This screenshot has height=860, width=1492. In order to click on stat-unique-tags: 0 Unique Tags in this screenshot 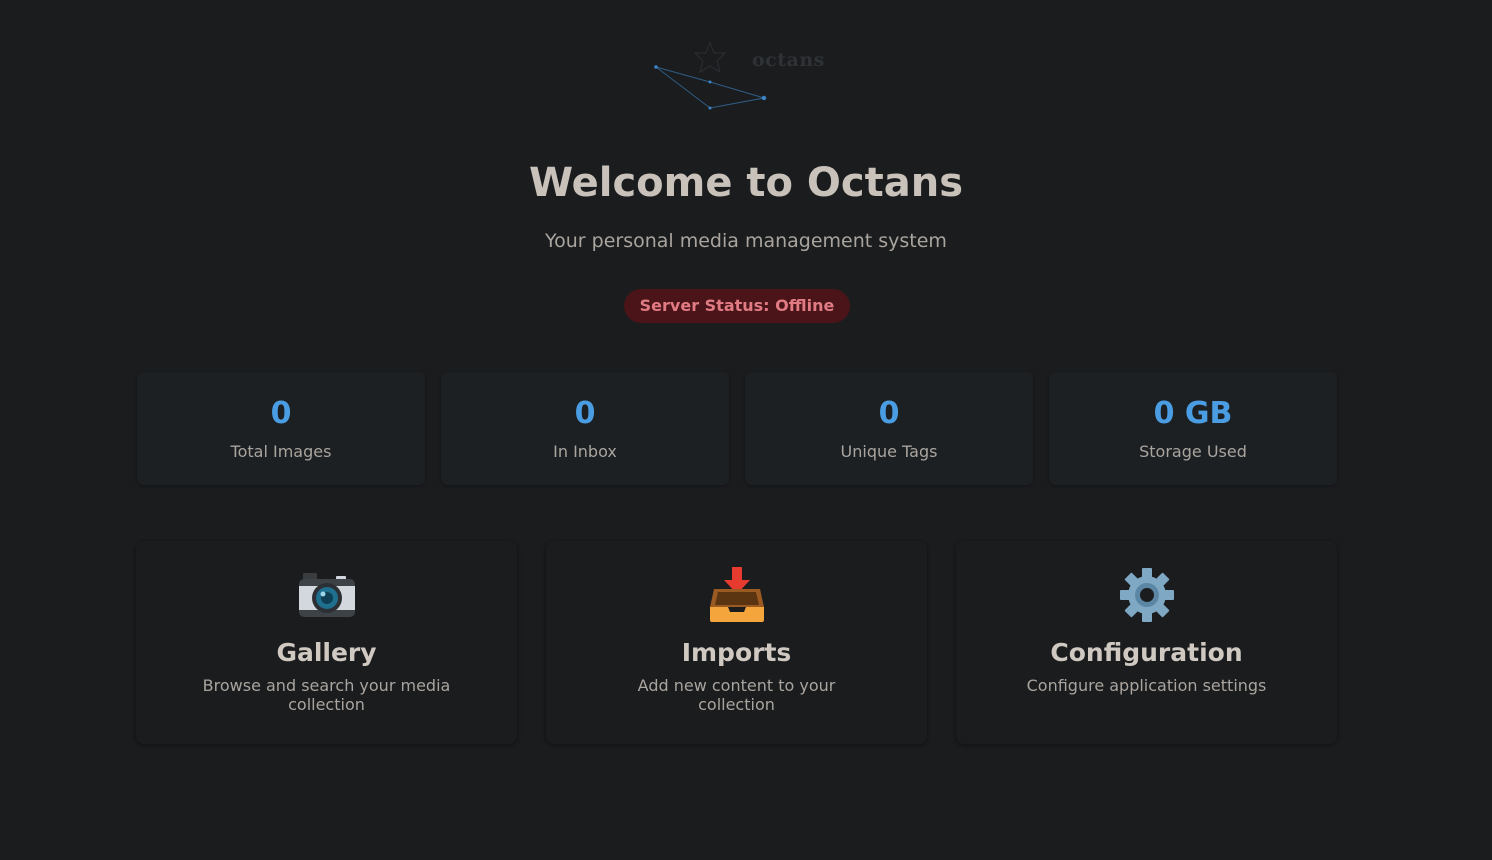, I will do `click(889, 428)`.